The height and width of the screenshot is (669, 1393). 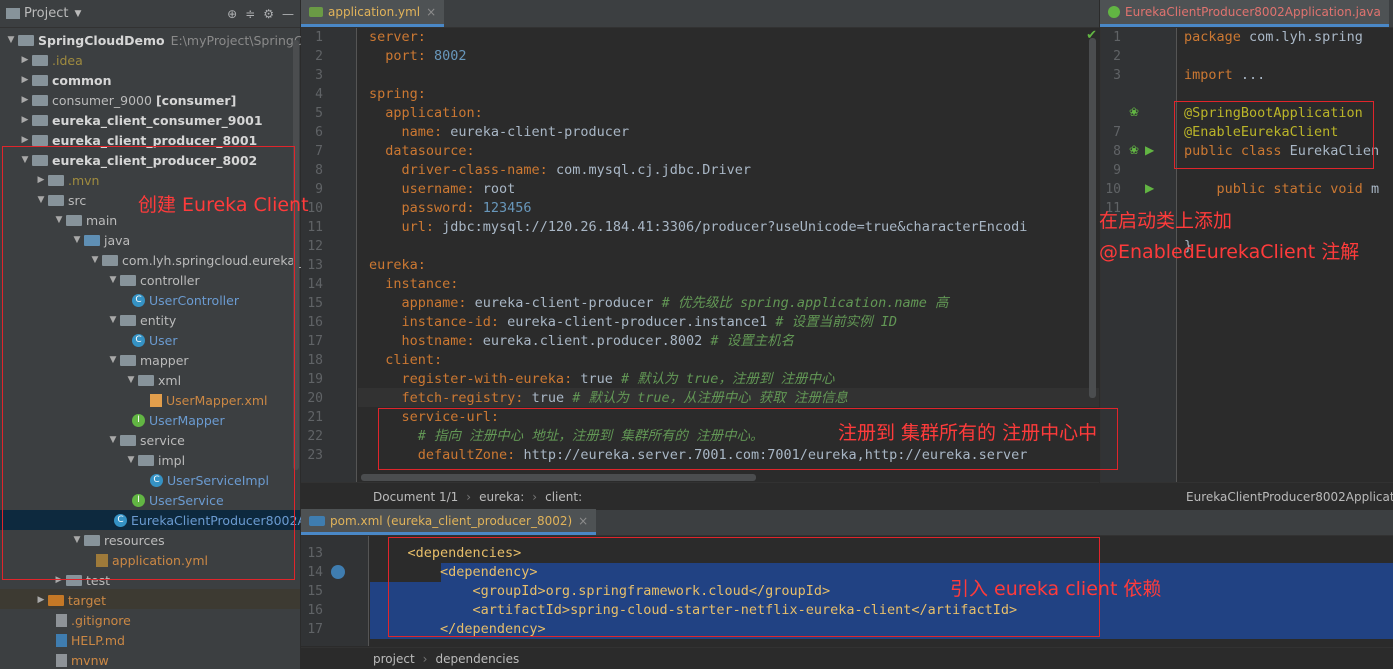 I want to click on breadcrumb-item: dependencies, so click(x=477, y=659).